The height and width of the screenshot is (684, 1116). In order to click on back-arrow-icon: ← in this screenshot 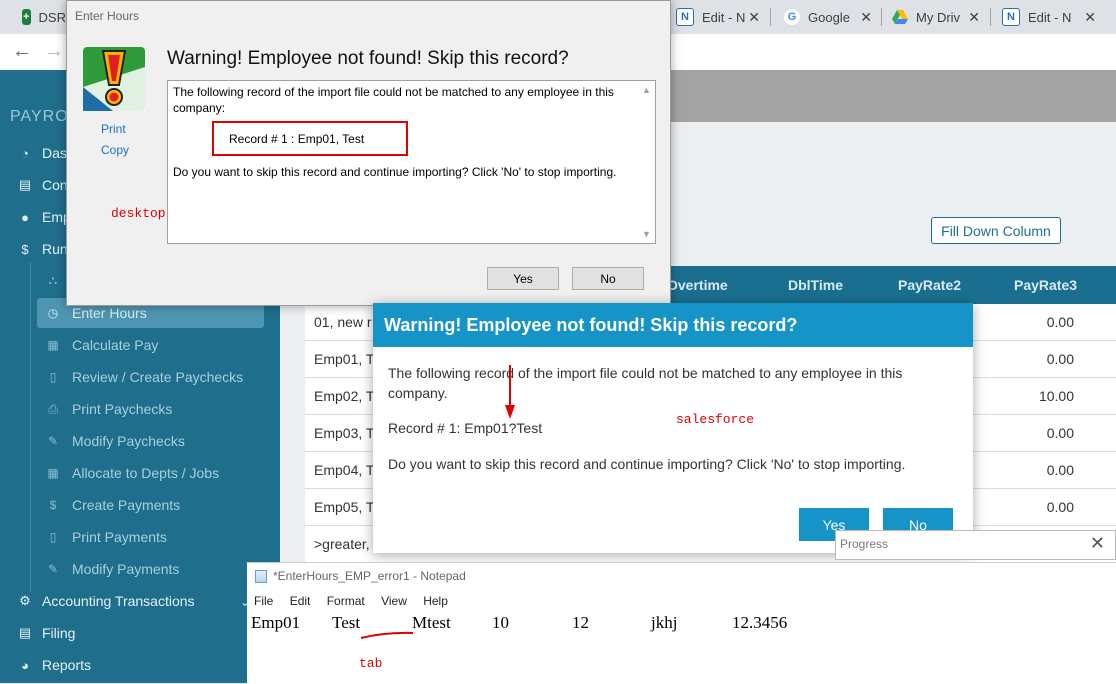, I will do `click(22, 51)`.